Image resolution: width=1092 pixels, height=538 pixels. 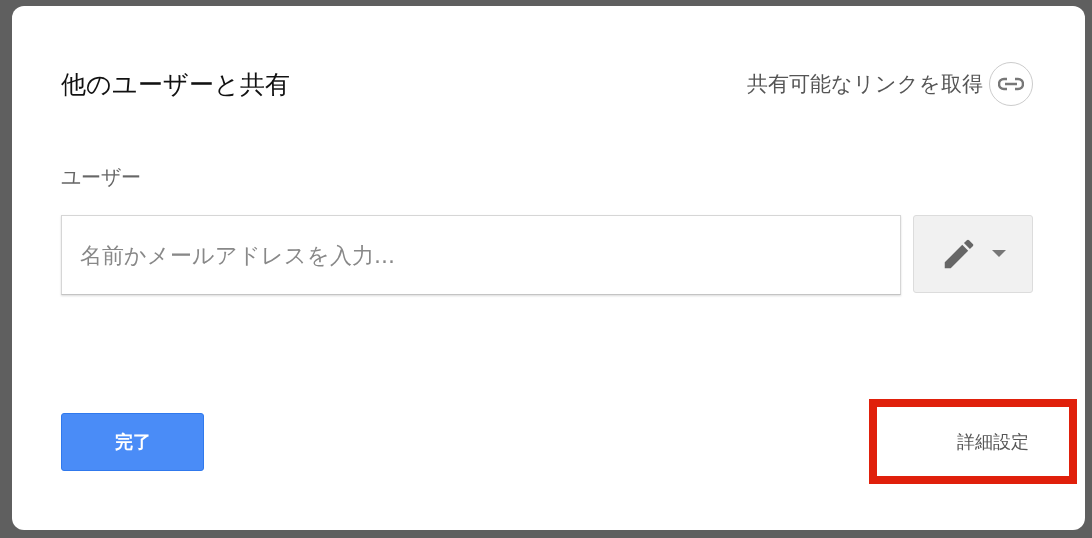 I want to click on permission-dropdown, so click(x=973, y=254).